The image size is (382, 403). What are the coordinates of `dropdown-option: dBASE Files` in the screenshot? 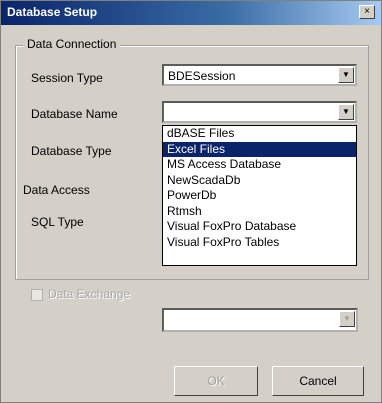 It's located at (259, 134).